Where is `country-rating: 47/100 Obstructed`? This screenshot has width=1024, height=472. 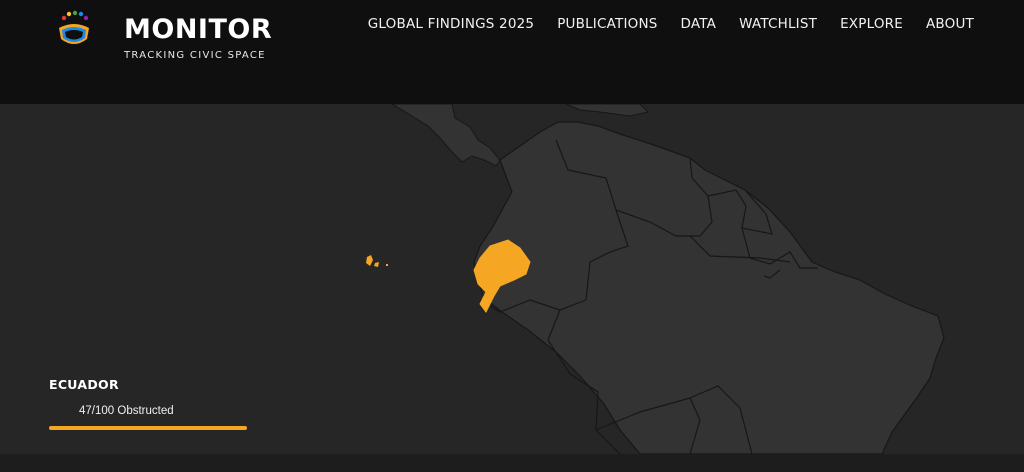 country-rating: 47/100 Obstructed is located at coordinates (126, 411).